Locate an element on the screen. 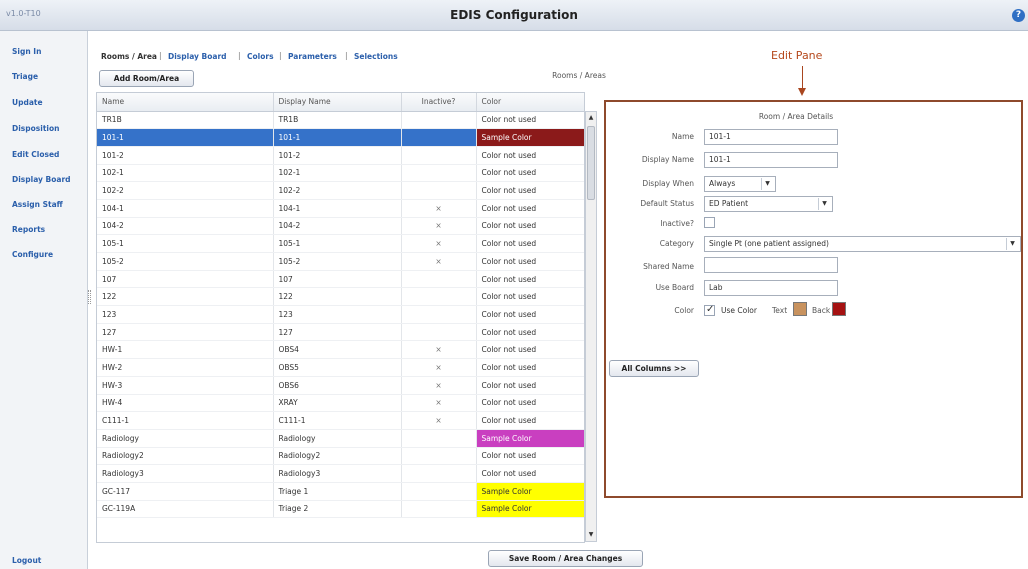 The image size is (1028, 569). sidebar-item-display-board: Display Board is located at coordinates (41, 179).